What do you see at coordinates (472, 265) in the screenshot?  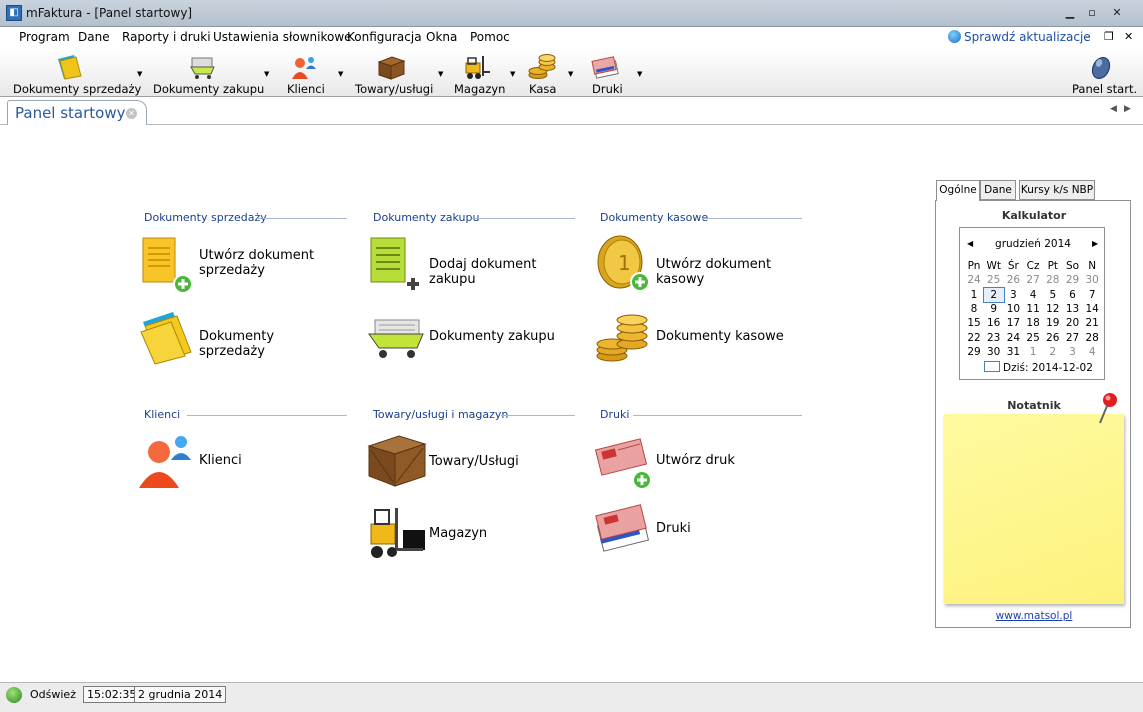 I see `add-purchase-document-action: Dodaj dokument zakupu` at bounding box center [472, 265].